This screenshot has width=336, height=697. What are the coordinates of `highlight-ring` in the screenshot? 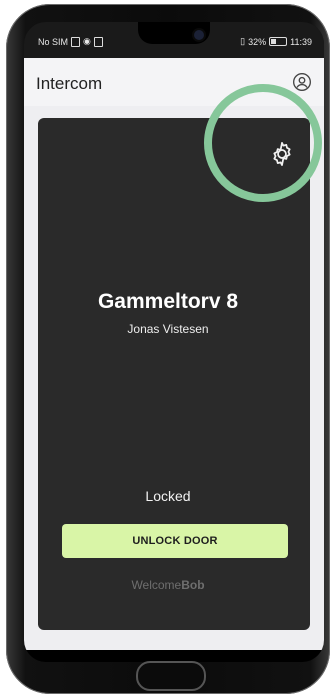 It's located at (263, 143).